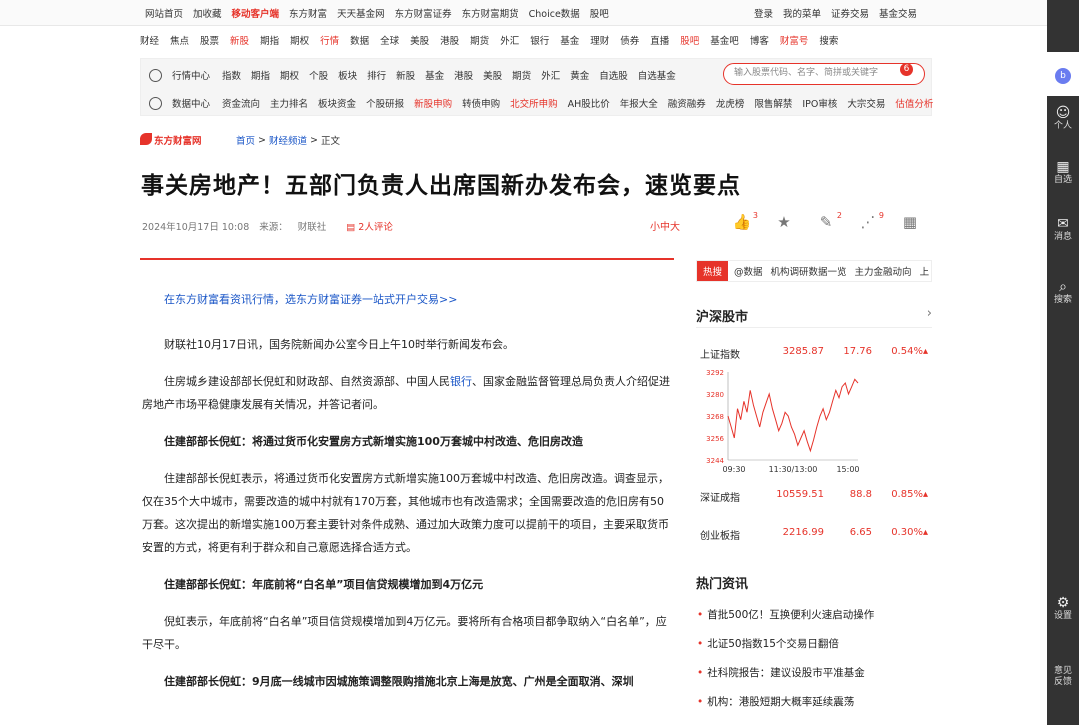 This screenshot has width=1079, height=725. I want to click on hot-search-item: 主力金融动向, so click(883, 271).